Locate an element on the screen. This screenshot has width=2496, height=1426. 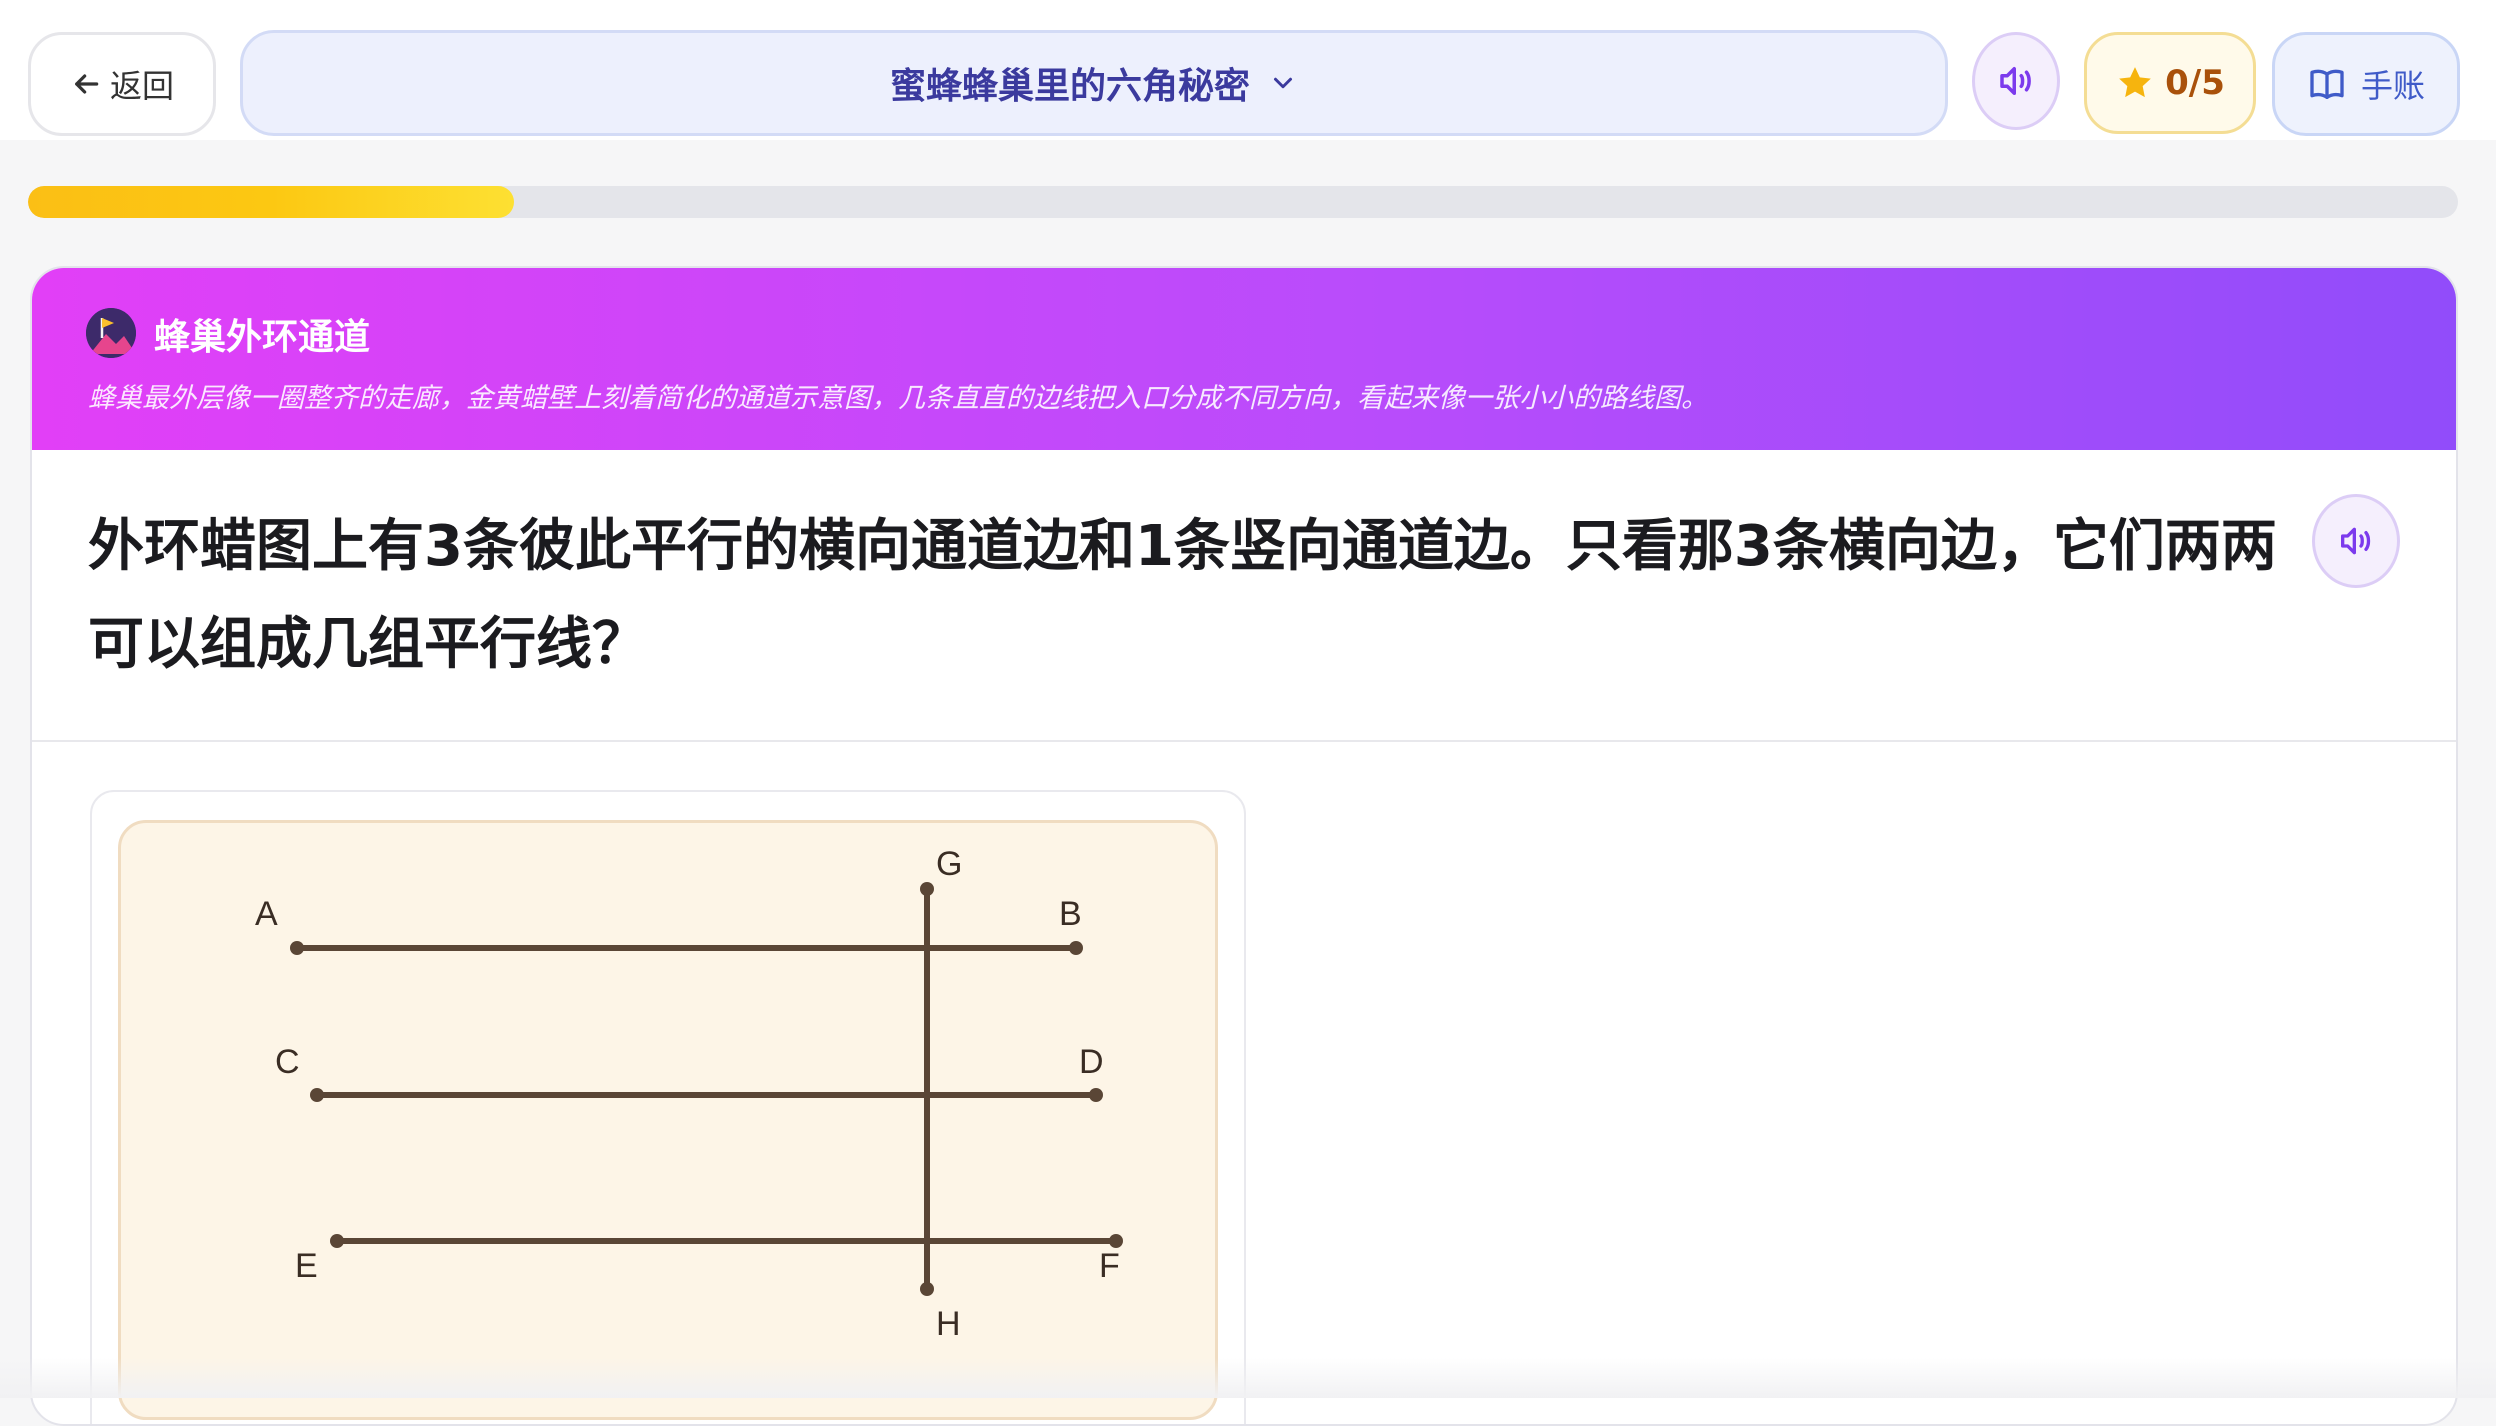
label-b: B is located at coordinates (1070, 914).